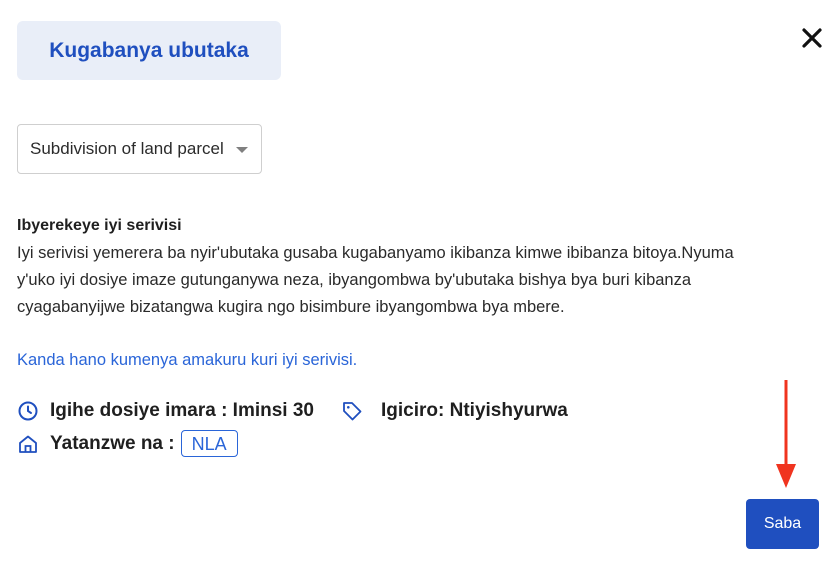 This screenshot has height=575, width=832. I want to click on tag-icon, so click(352, 411).